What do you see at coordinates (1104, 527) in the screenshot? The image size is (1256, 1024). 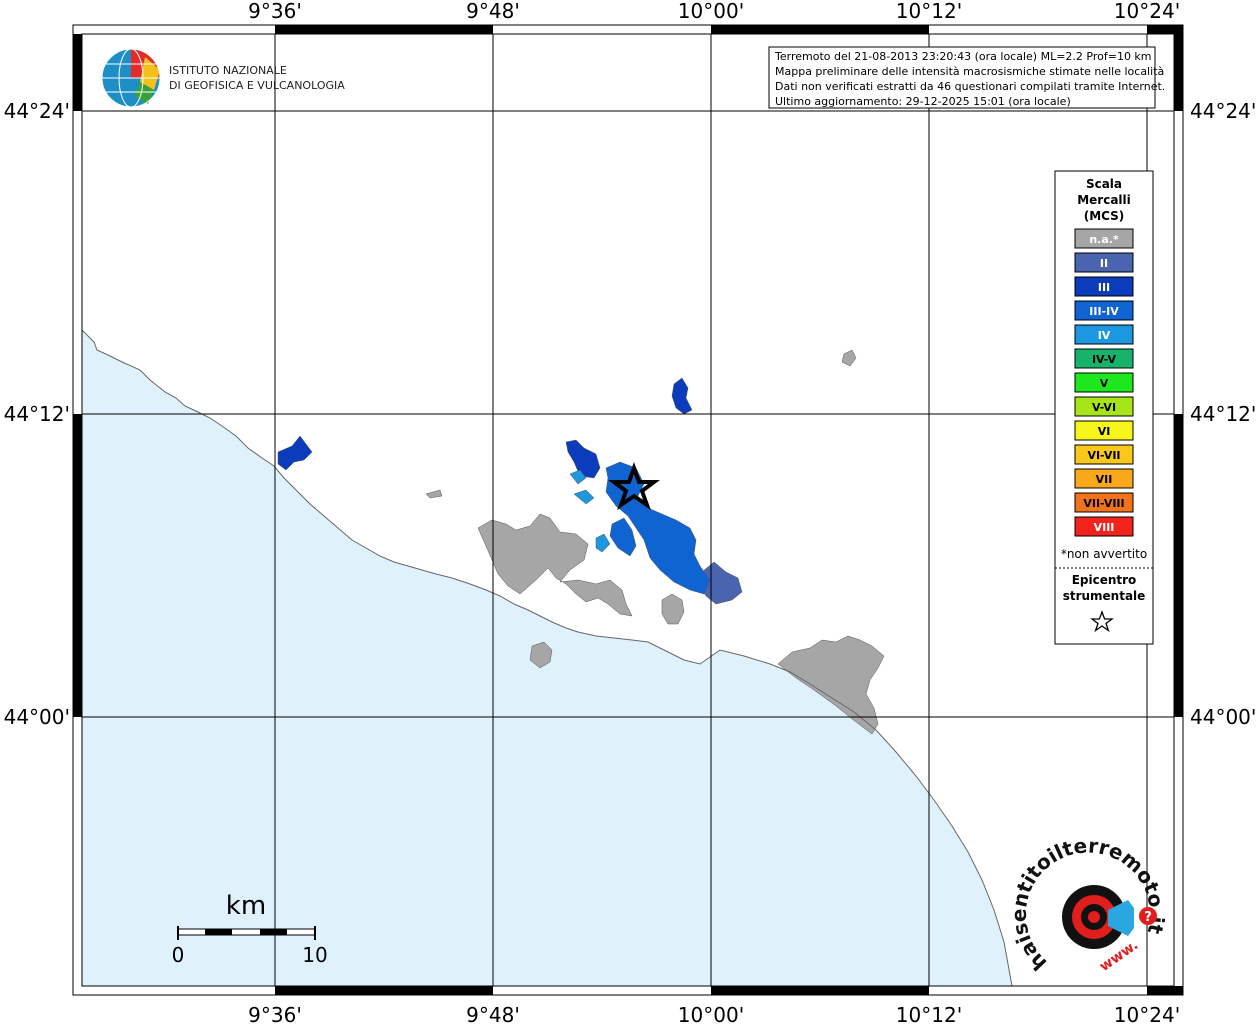 I see `legend-label: VIII` at bounding box center [1104, 527].